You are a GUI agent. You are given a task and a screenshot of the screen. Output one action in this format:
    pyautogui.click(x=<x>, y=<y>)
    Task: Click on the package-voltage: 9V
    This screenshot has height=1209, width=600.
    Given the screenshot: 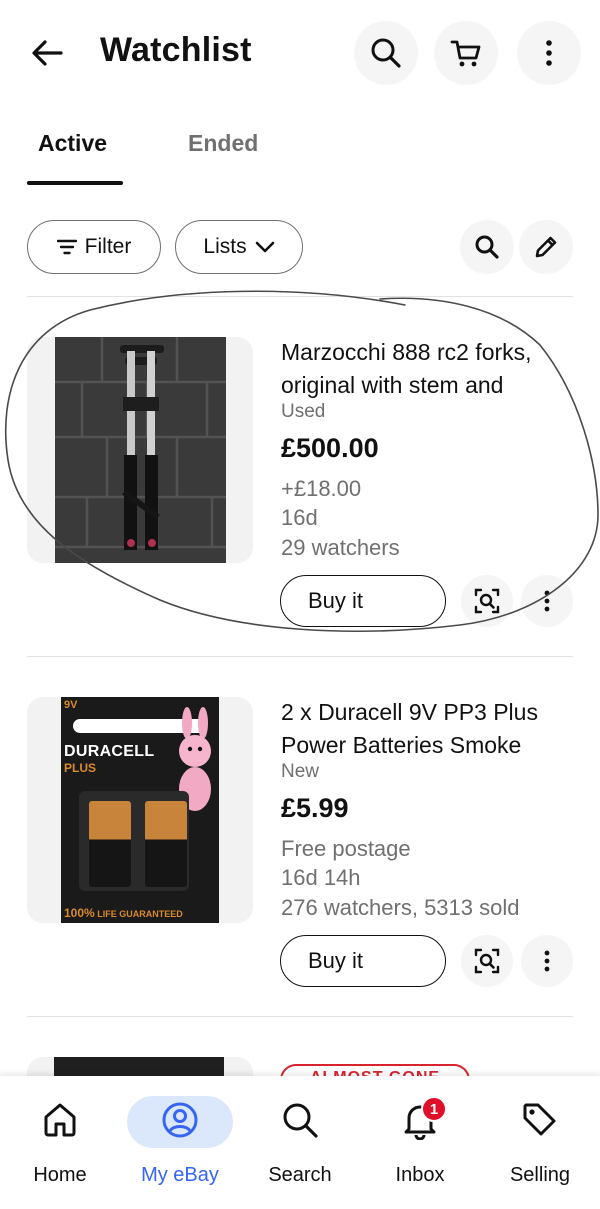 What is the action you would take?
    pyautogui.click(x=71, y=705)
    